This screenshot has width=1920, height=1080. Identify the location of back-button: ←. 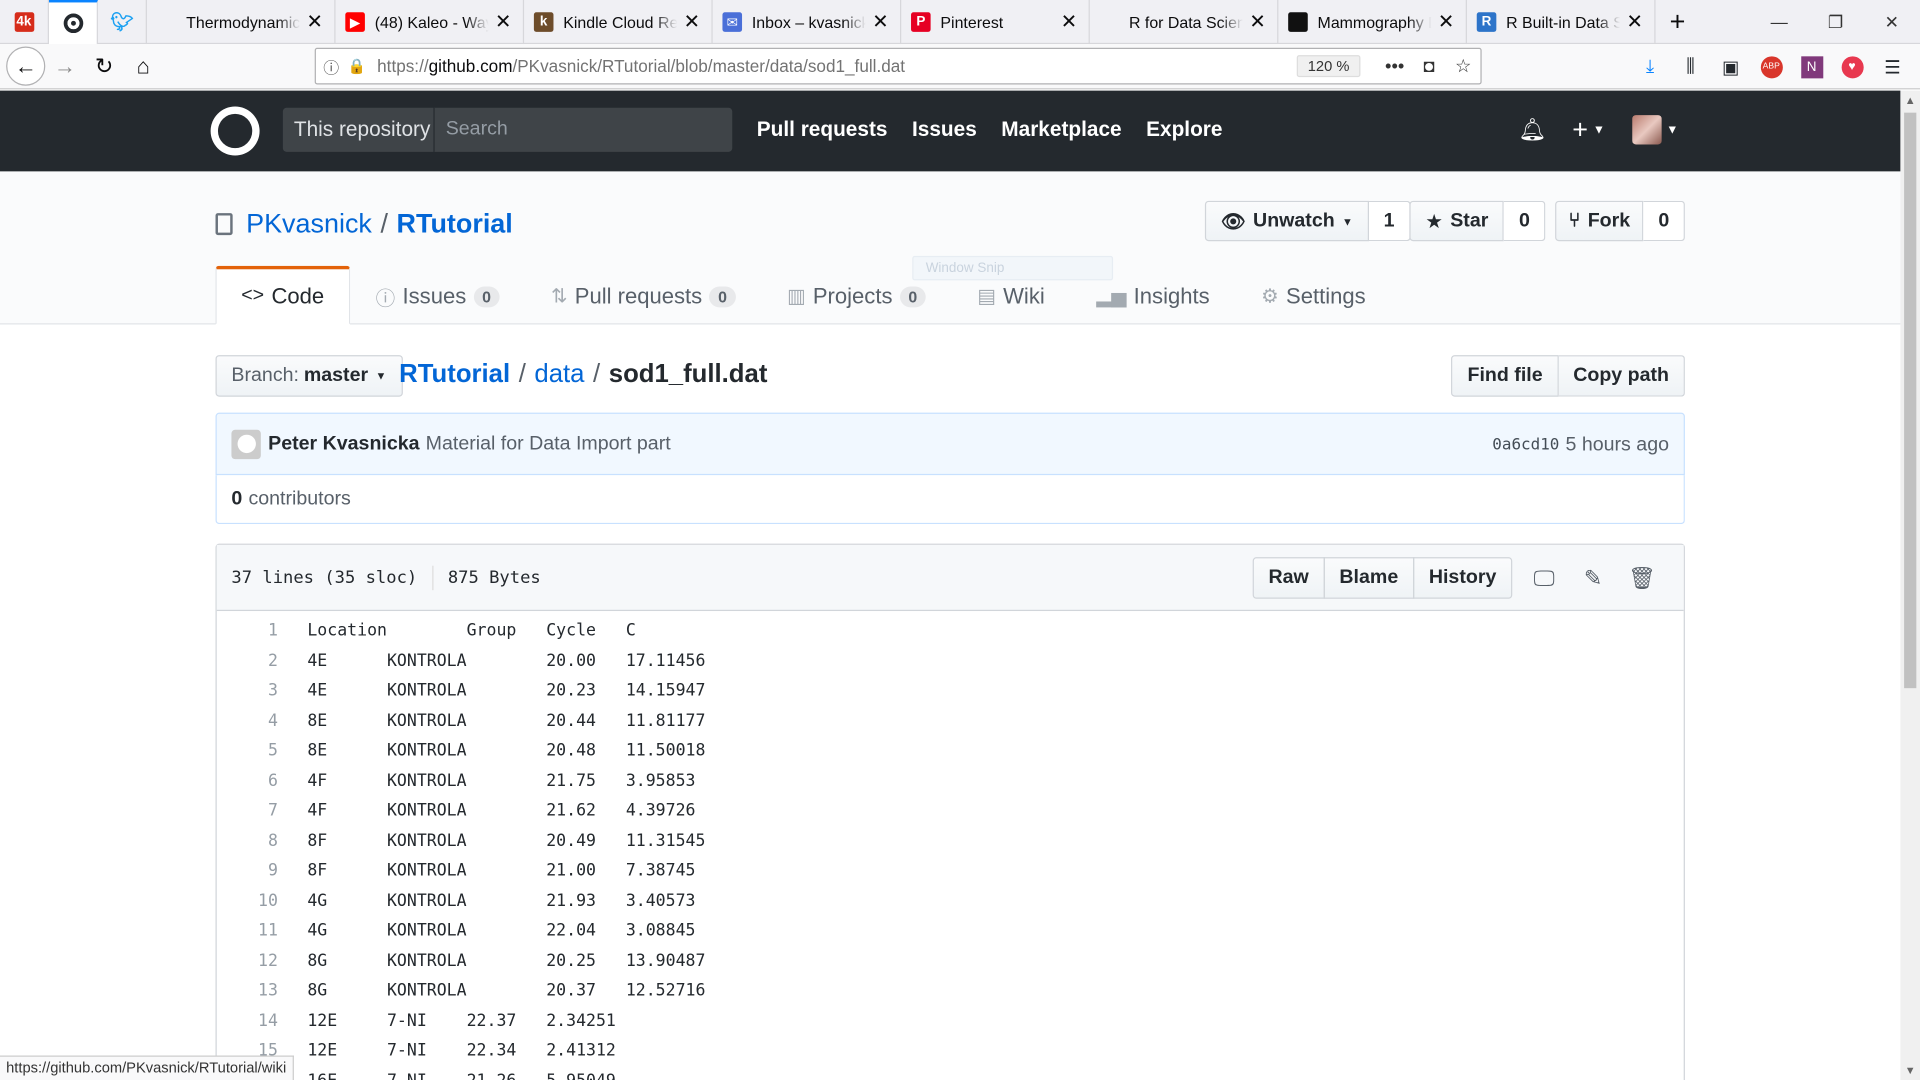
(26, 66).